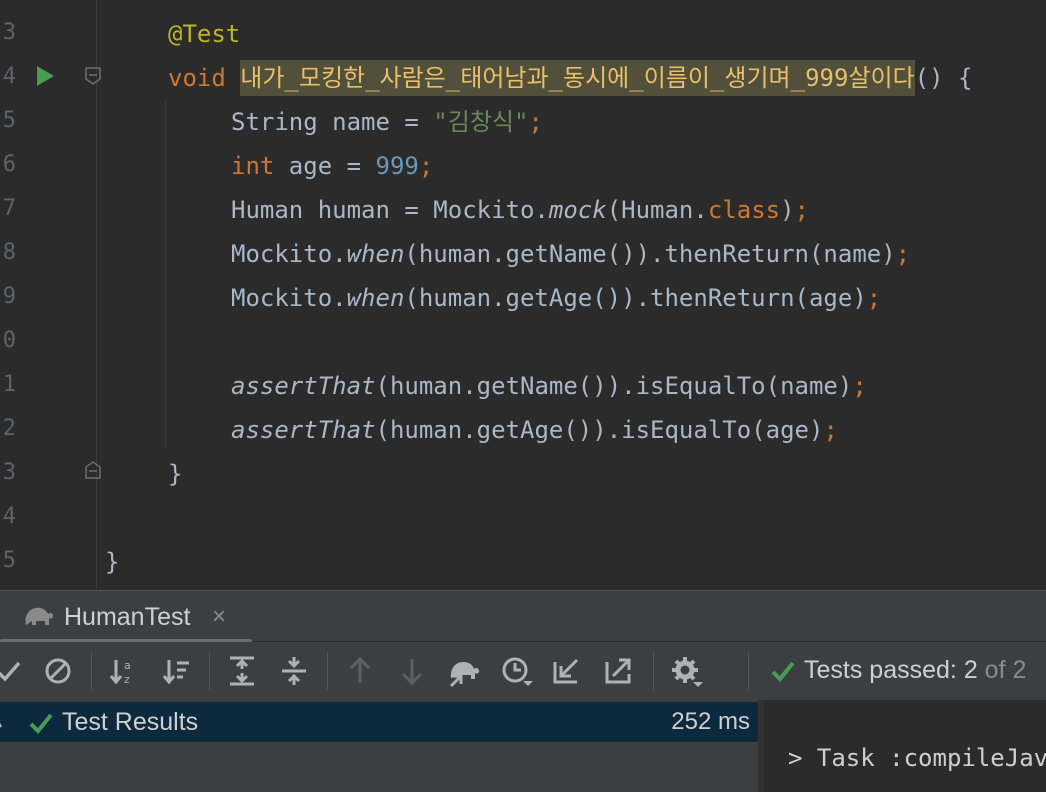 The width and height of the screenshot is (1046, 792). What do you see at coordinates (9, 340) in the screenshot?
I see `line-number: 0` at bounding box center [9, 340].